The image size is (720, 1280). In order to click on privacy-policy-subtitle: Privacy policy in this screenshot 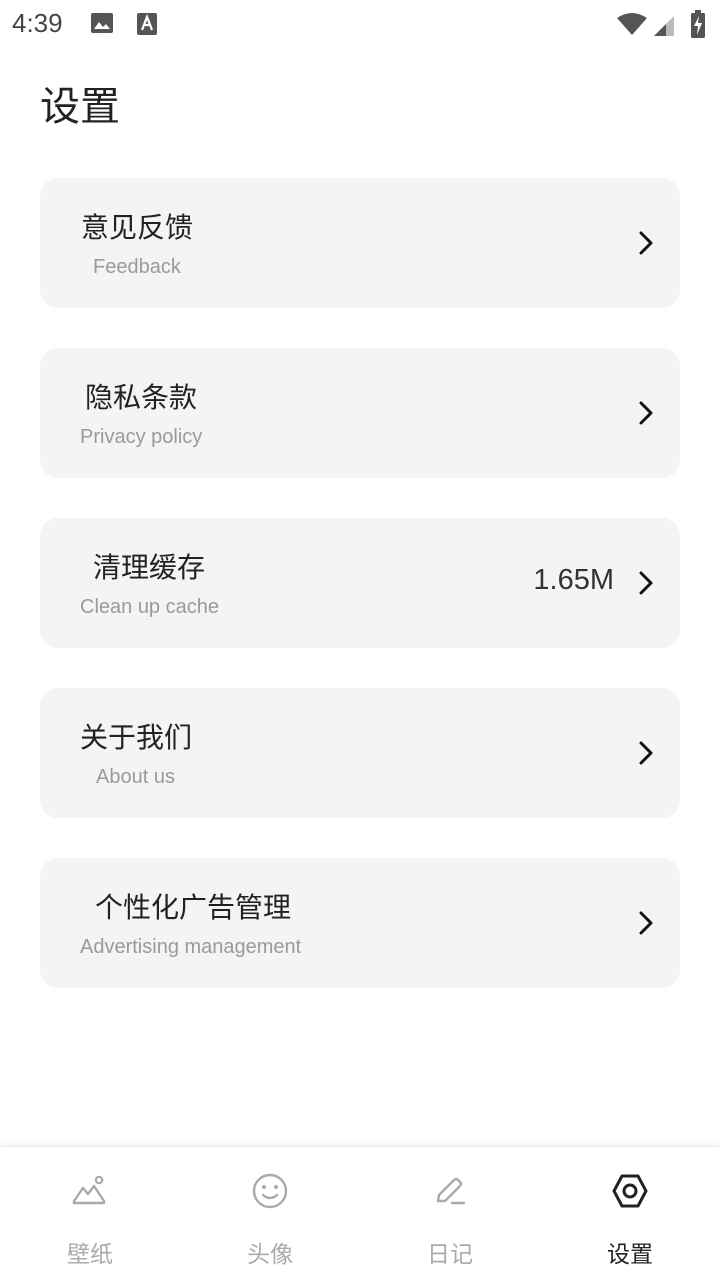, I will do `click(141, 437)`.